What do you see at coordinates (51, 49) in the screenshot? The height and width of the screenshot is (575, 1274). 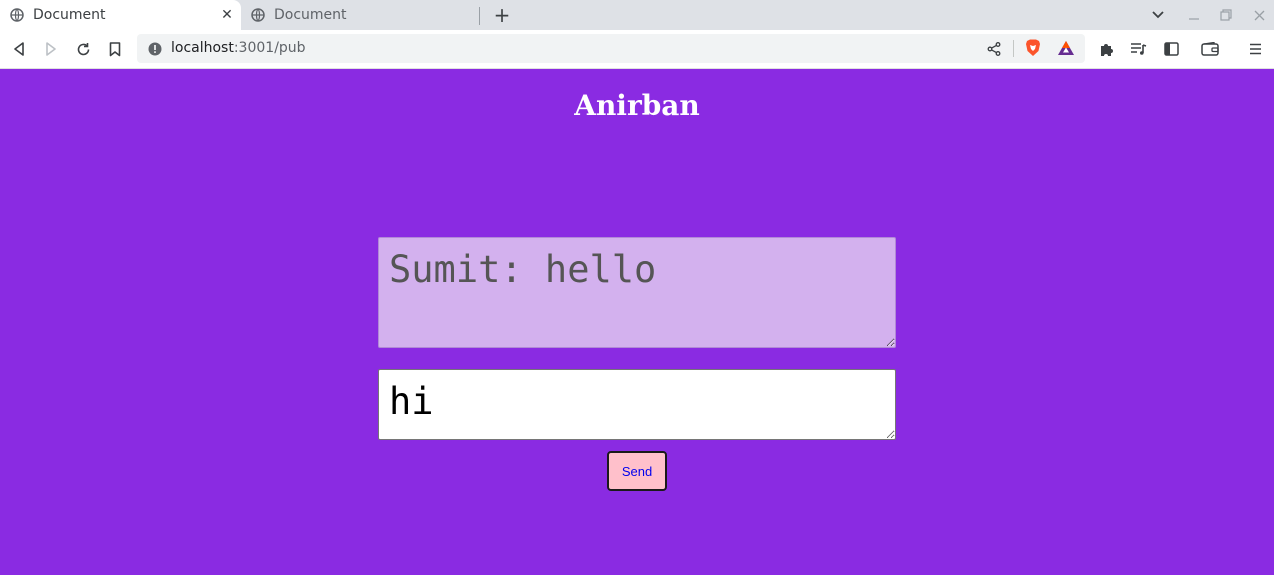 I see `forward-icon` at bounding box center [51, 49].